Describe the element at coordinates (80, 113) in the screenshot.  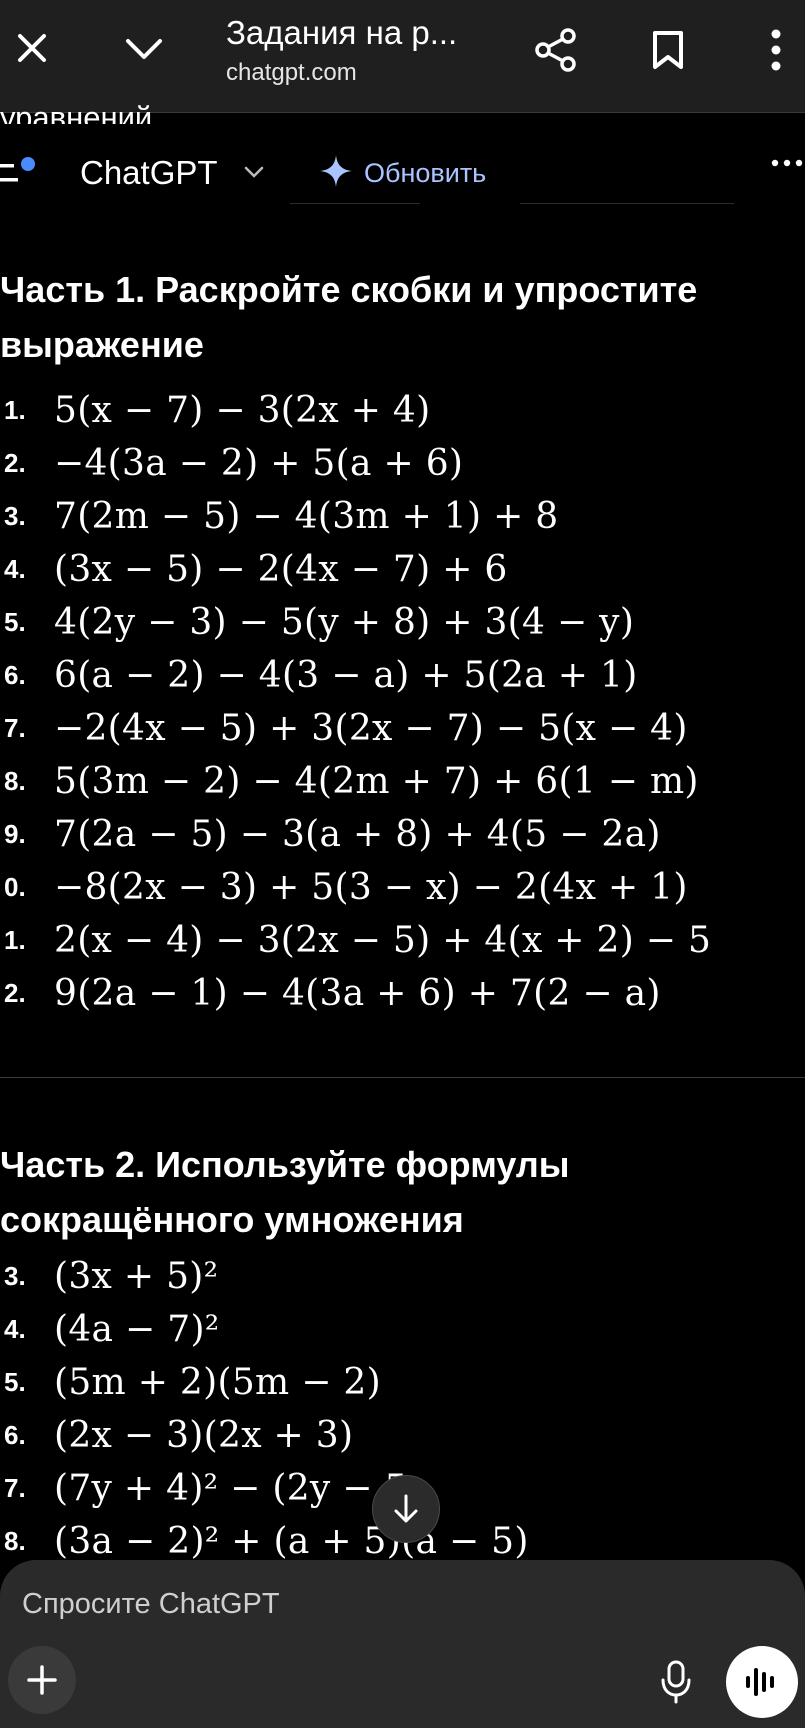
I see `clipped-text: уравнений.` at that location.